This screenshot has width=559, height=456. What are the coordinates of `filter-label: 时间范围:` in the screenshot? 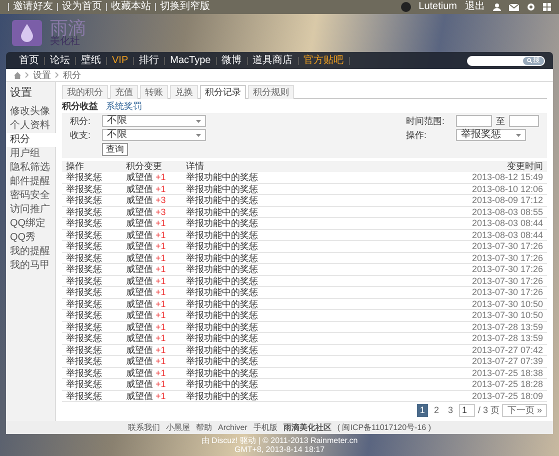 It's located at (426, 121).